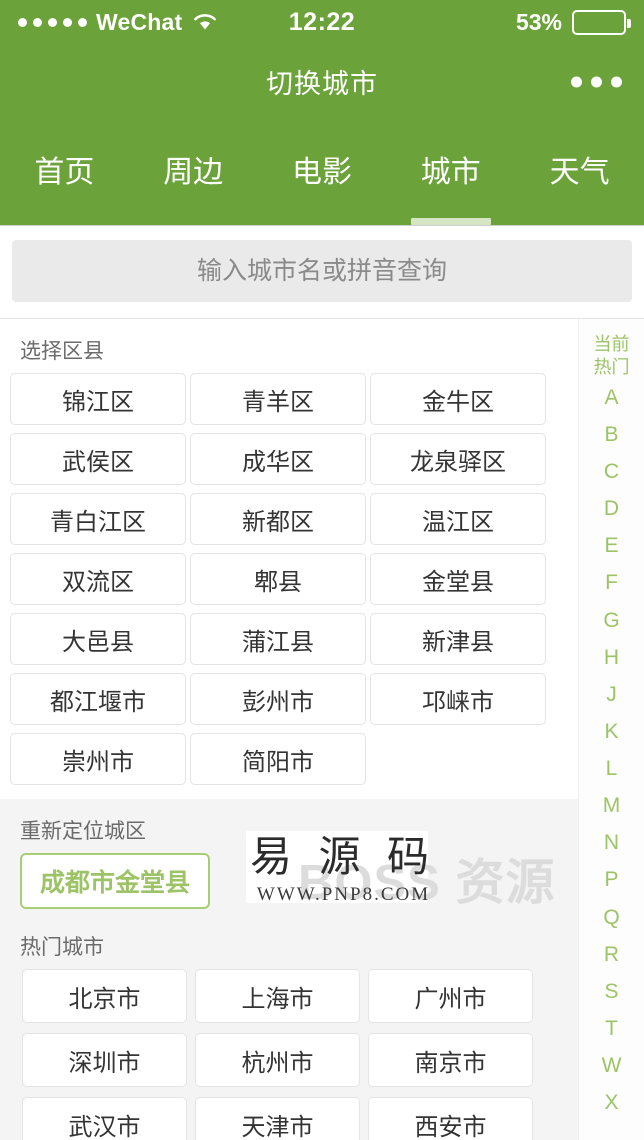 The image size is (644, 1140). Describe the element at coordinates (277, 1118) in the screenshot. I see `hot-city-cell: 天津市` at that location.